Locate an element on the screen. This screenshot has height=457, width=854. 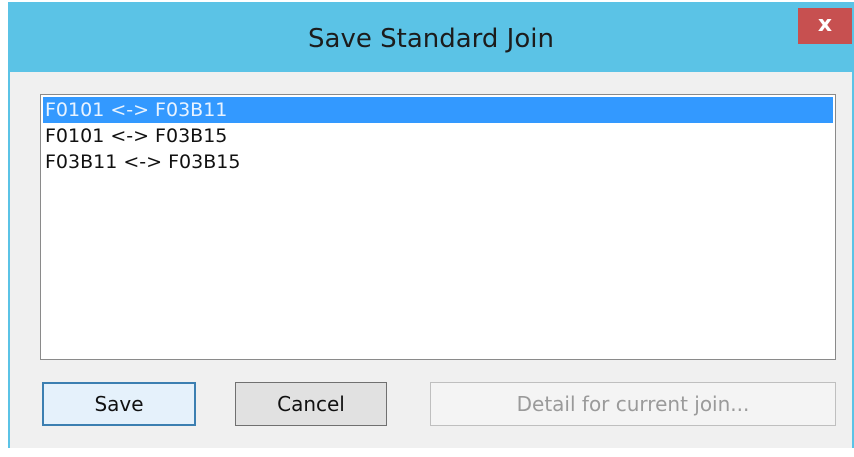
save-button: Save is located at coordinates (119, 404).